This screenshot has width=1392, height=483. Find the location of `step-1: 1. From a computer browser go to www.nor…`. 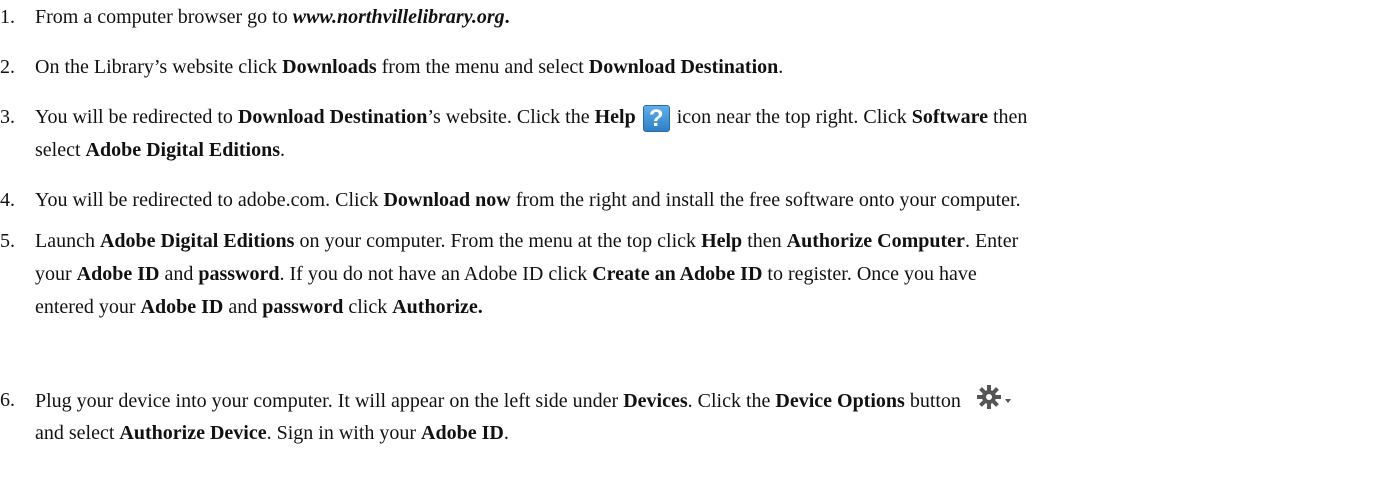

step-1: 1. From a computer browser go to www.nor… is located at coordinates (696, 17).